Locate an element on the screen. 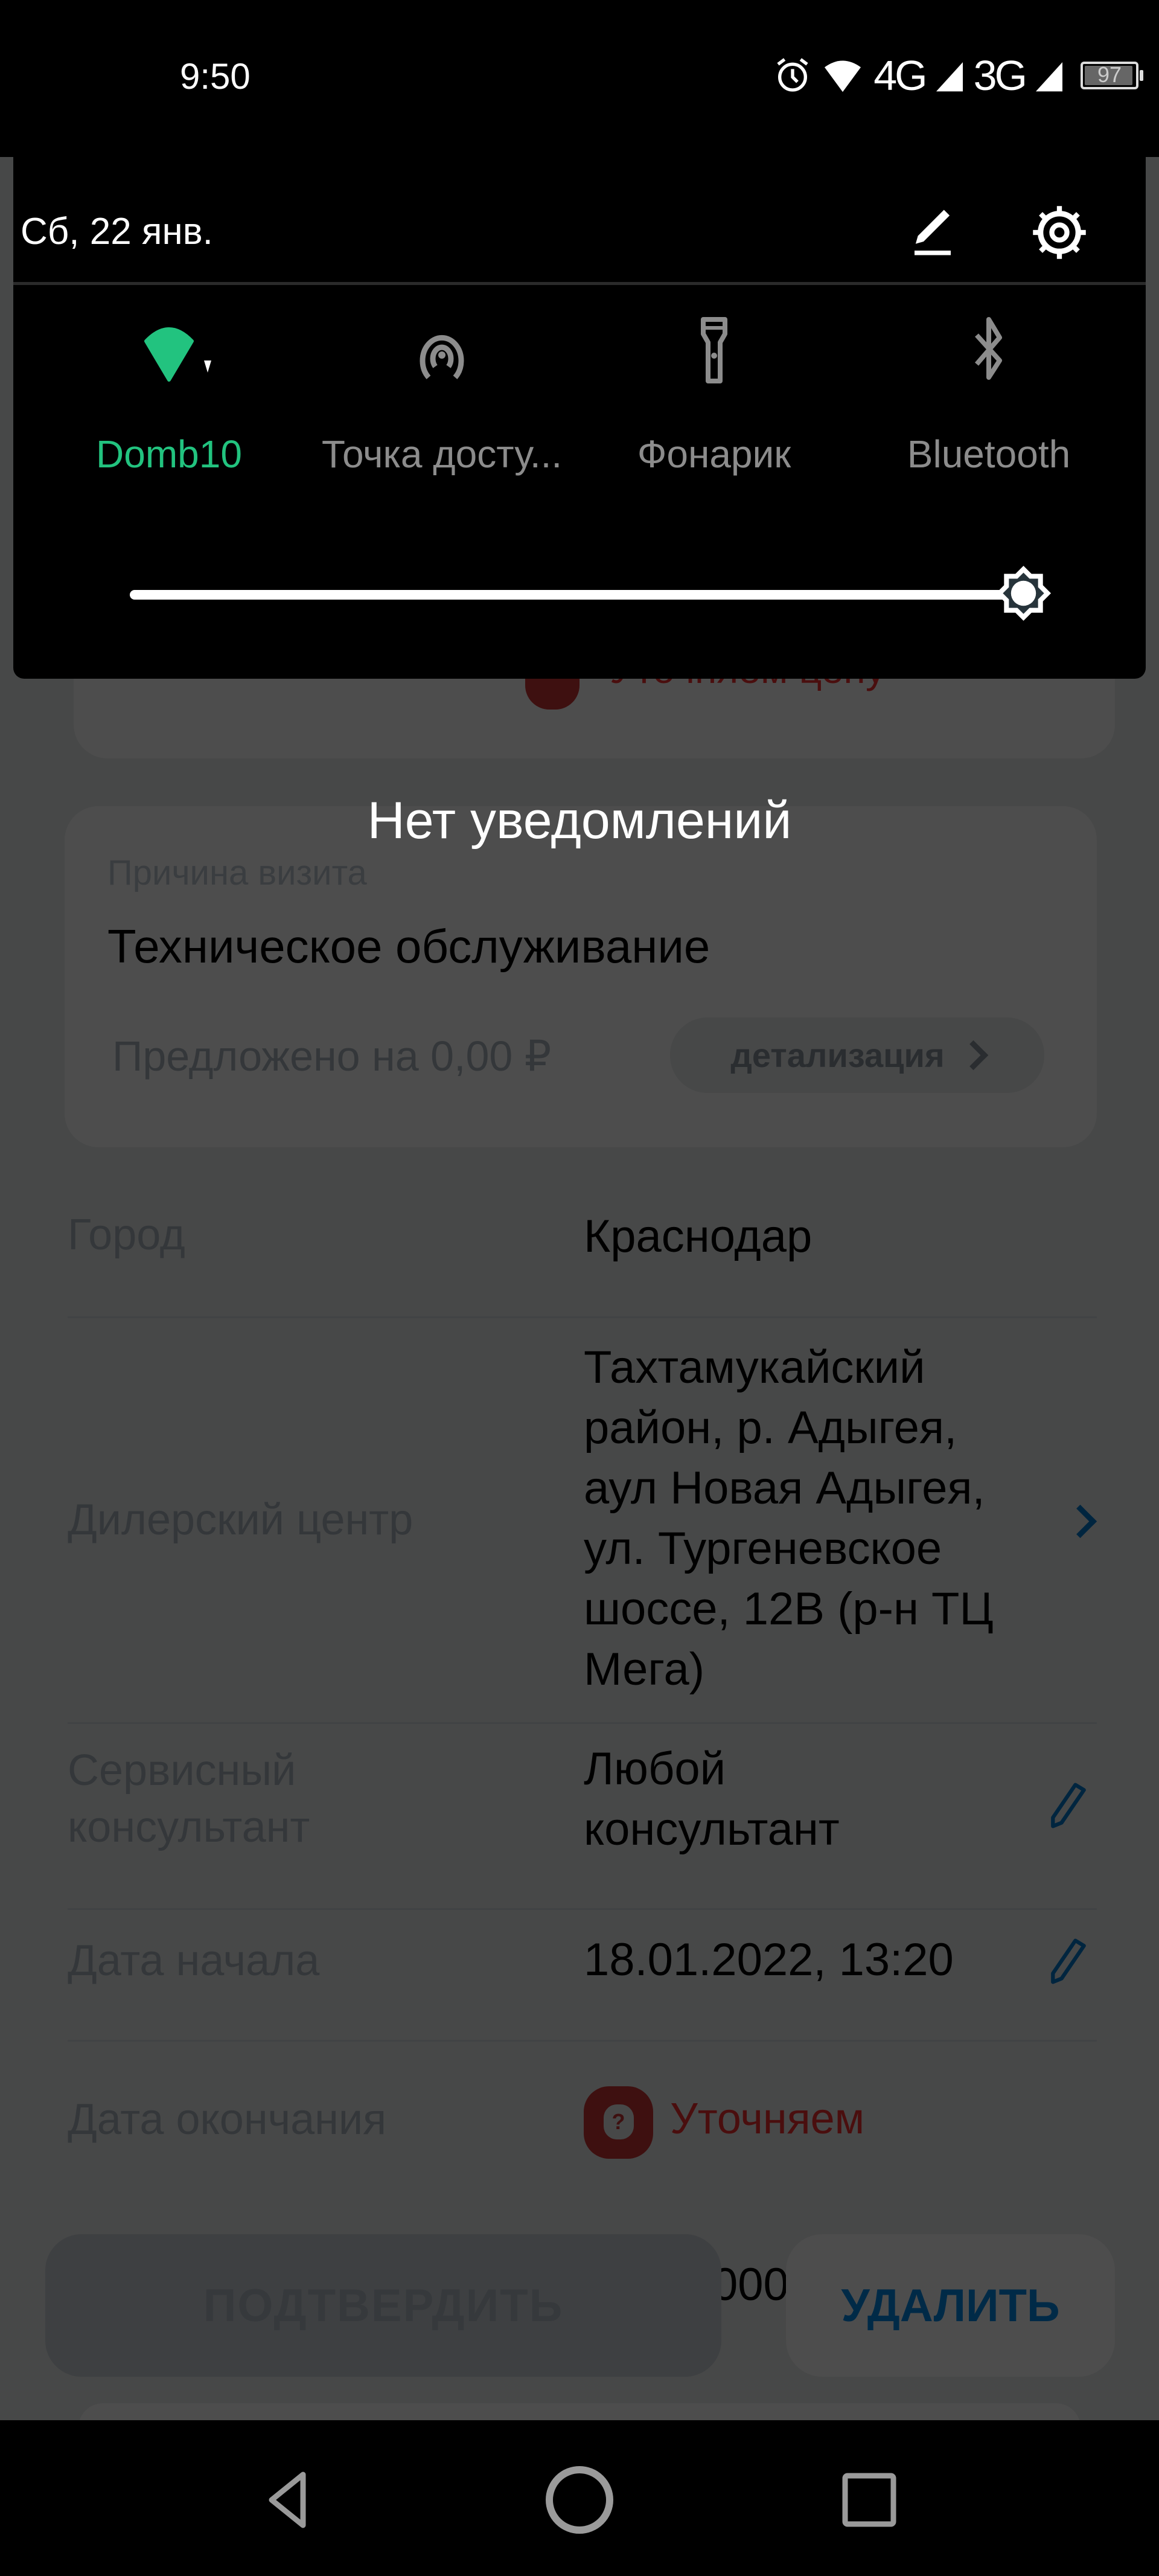 Image resolution: width=1159 pixels, height=2576 pixels. home-button is located at coordinates (579, 2500).